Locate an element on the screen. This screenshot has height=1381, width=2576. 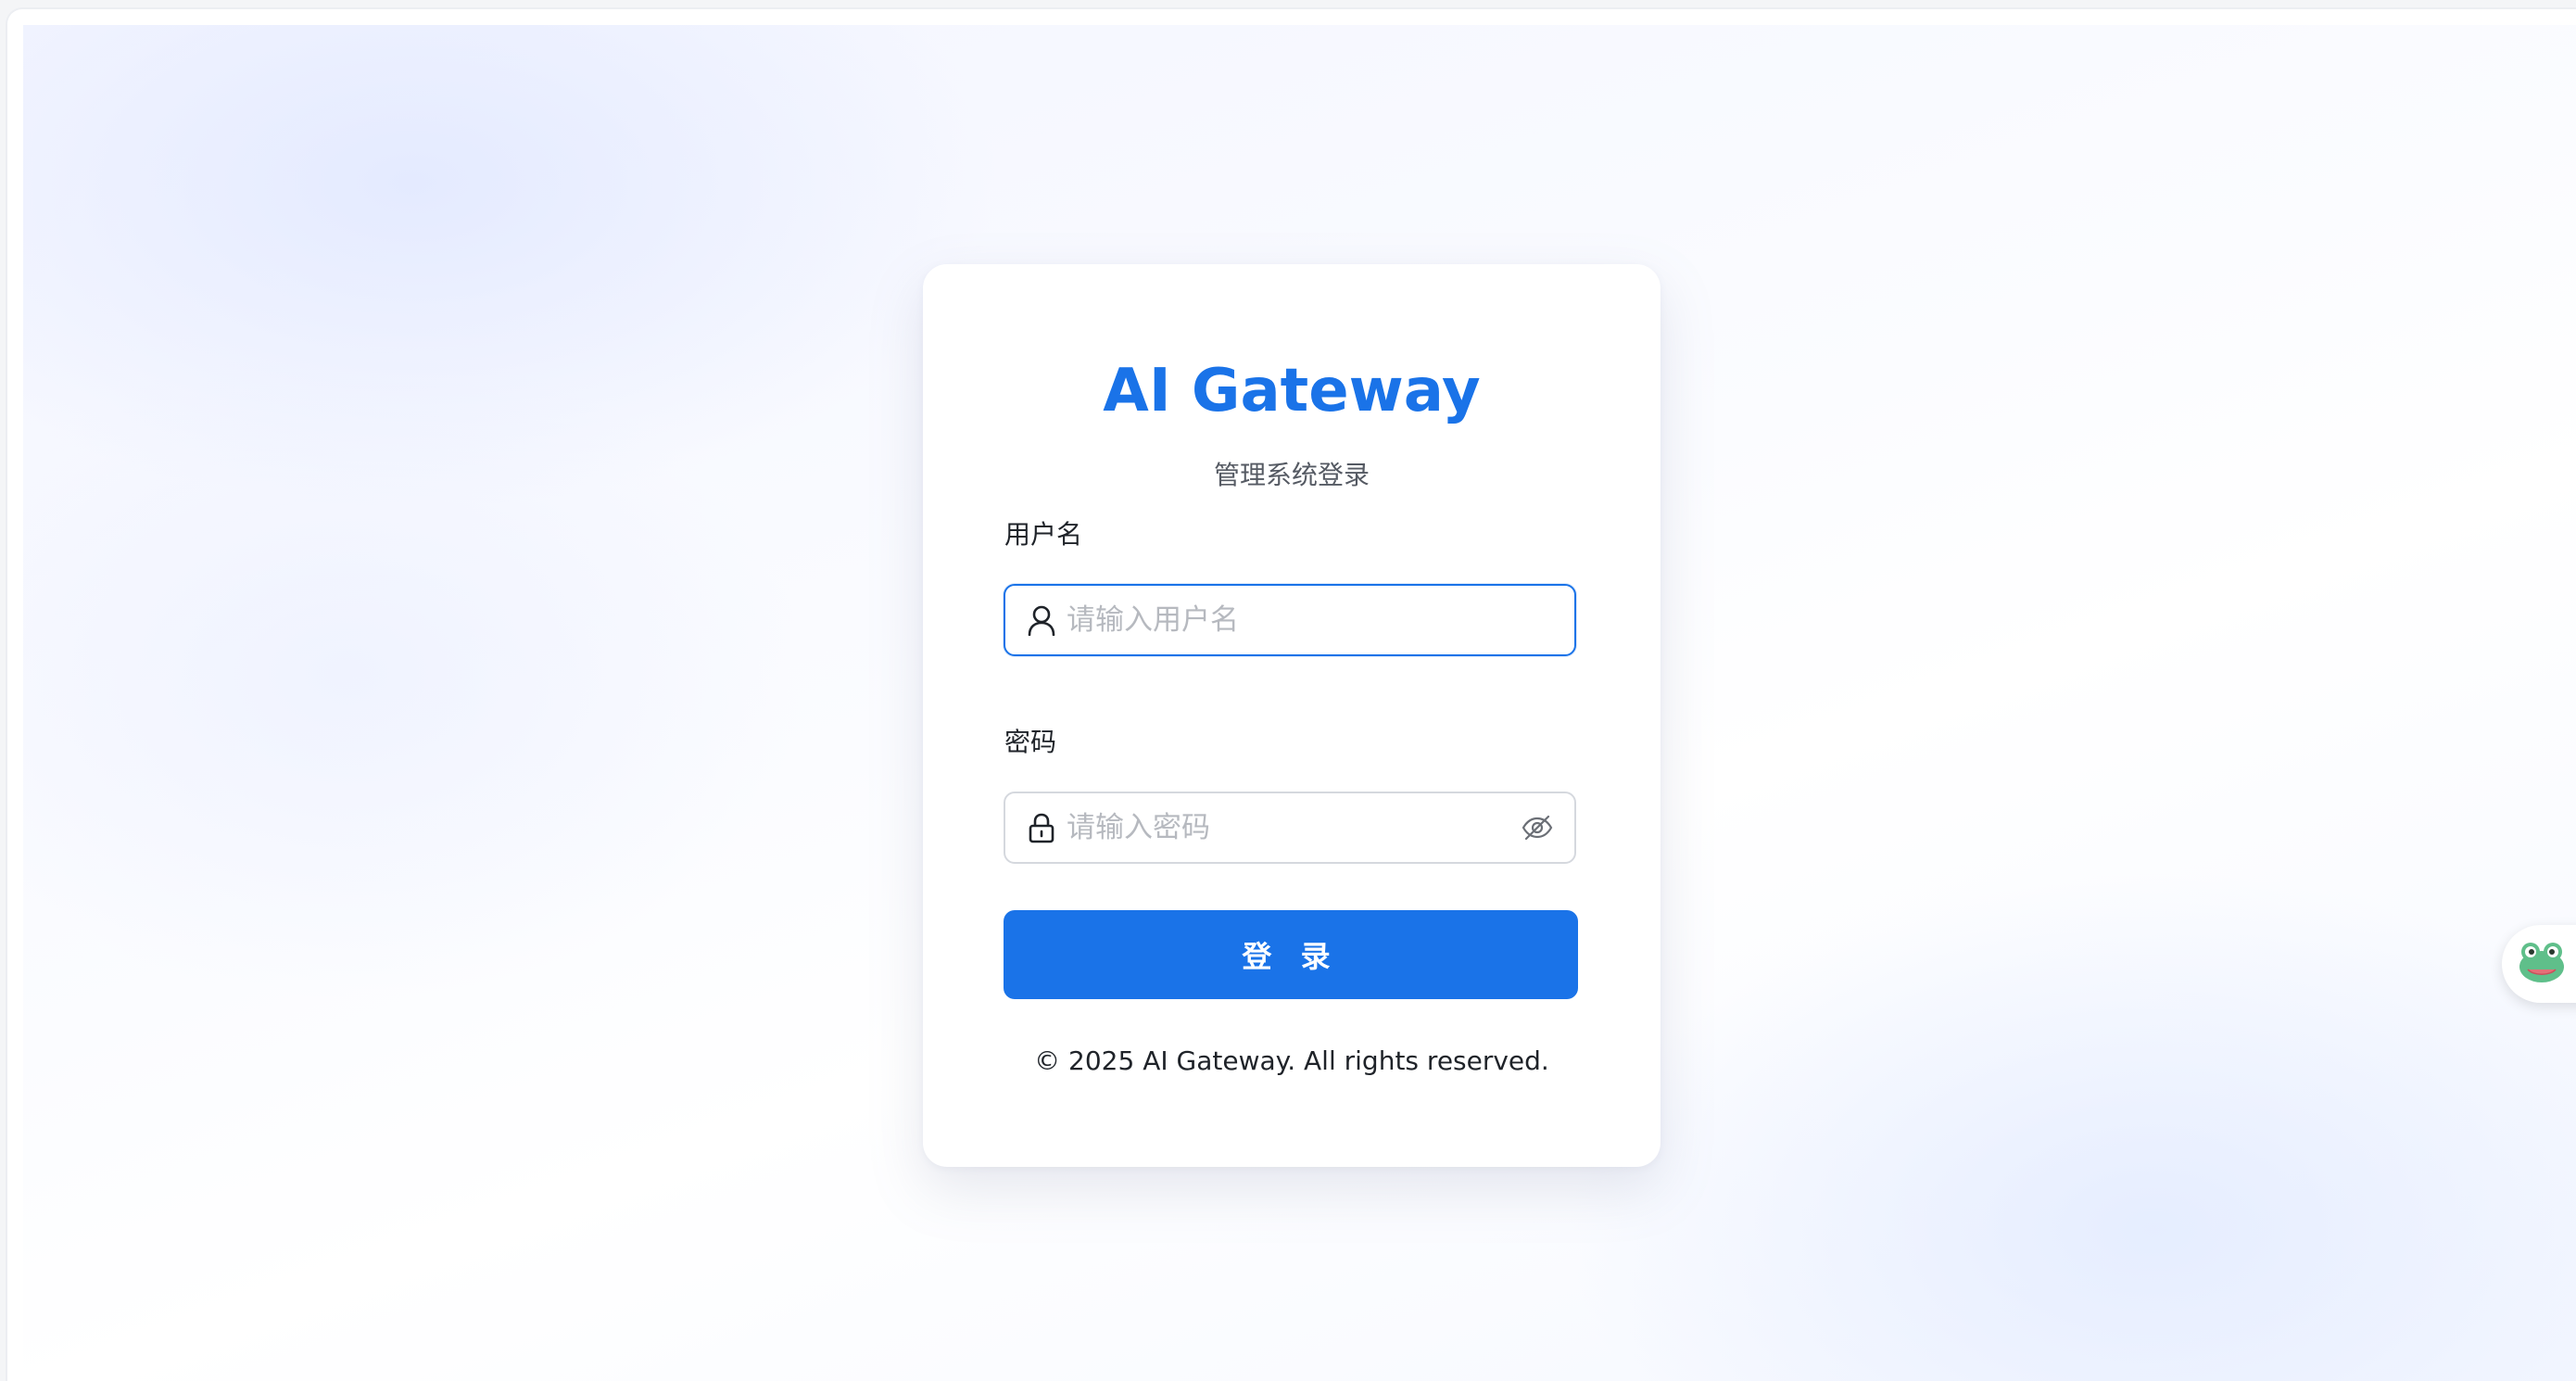
login-subtitle: 管理系统登录 is located at coordinates (1291, 475).